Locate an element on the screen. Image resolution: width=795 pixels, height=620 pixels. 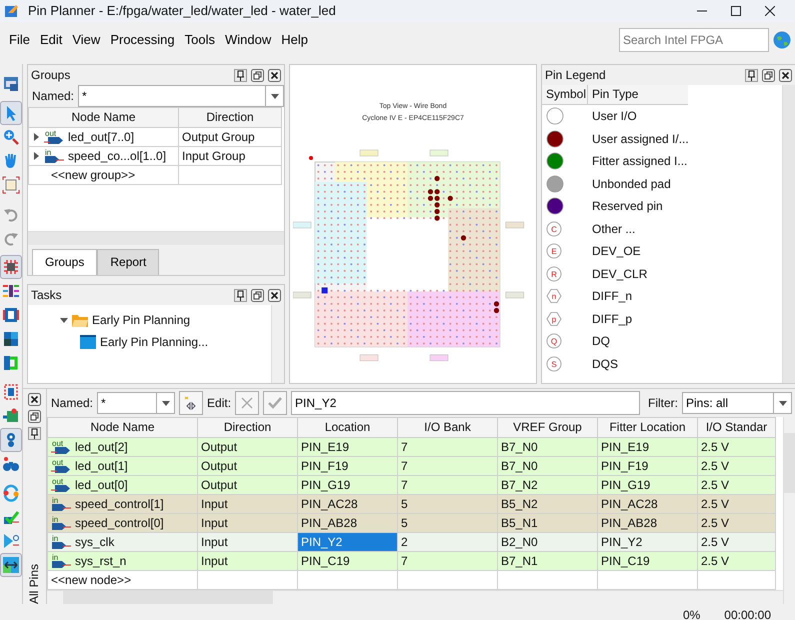
panel-tab: Report is located at coordinates (128, 262).